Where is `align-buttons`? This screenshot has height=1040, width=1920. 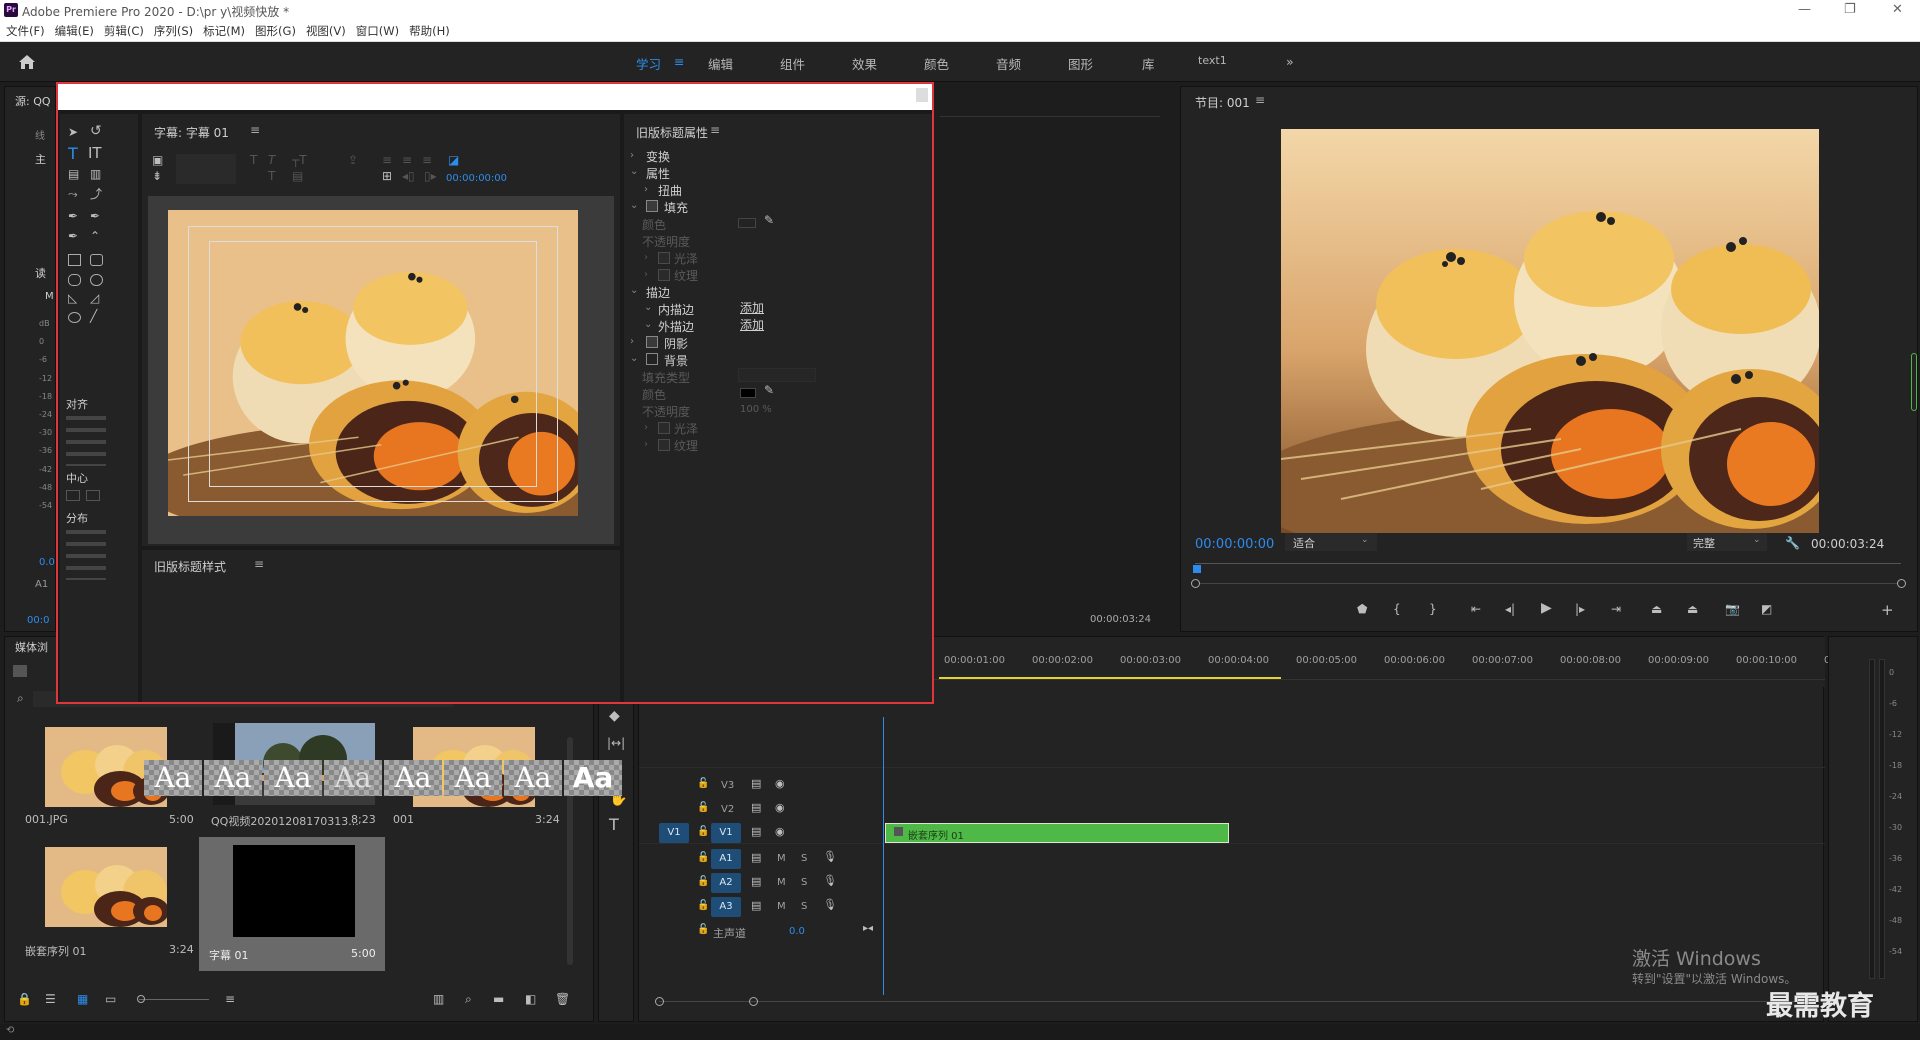 align-buttons is located at coordinates (86, 441).